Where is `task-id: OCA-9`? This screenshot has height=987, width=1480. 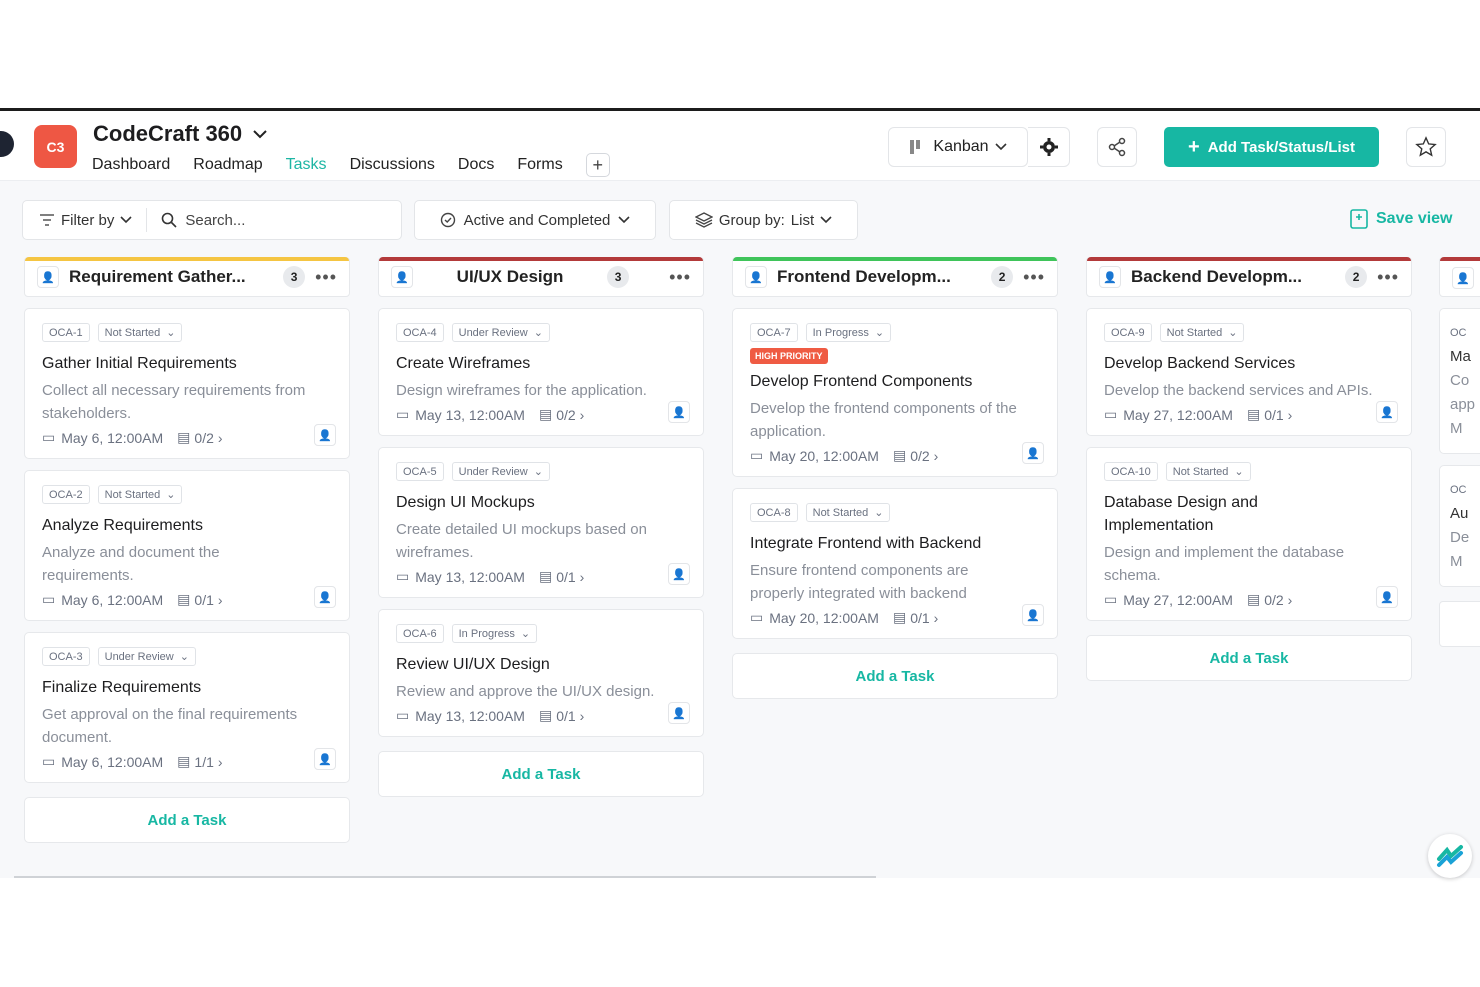
task-id: OCA-9 is located at coordinates (1128, 332).